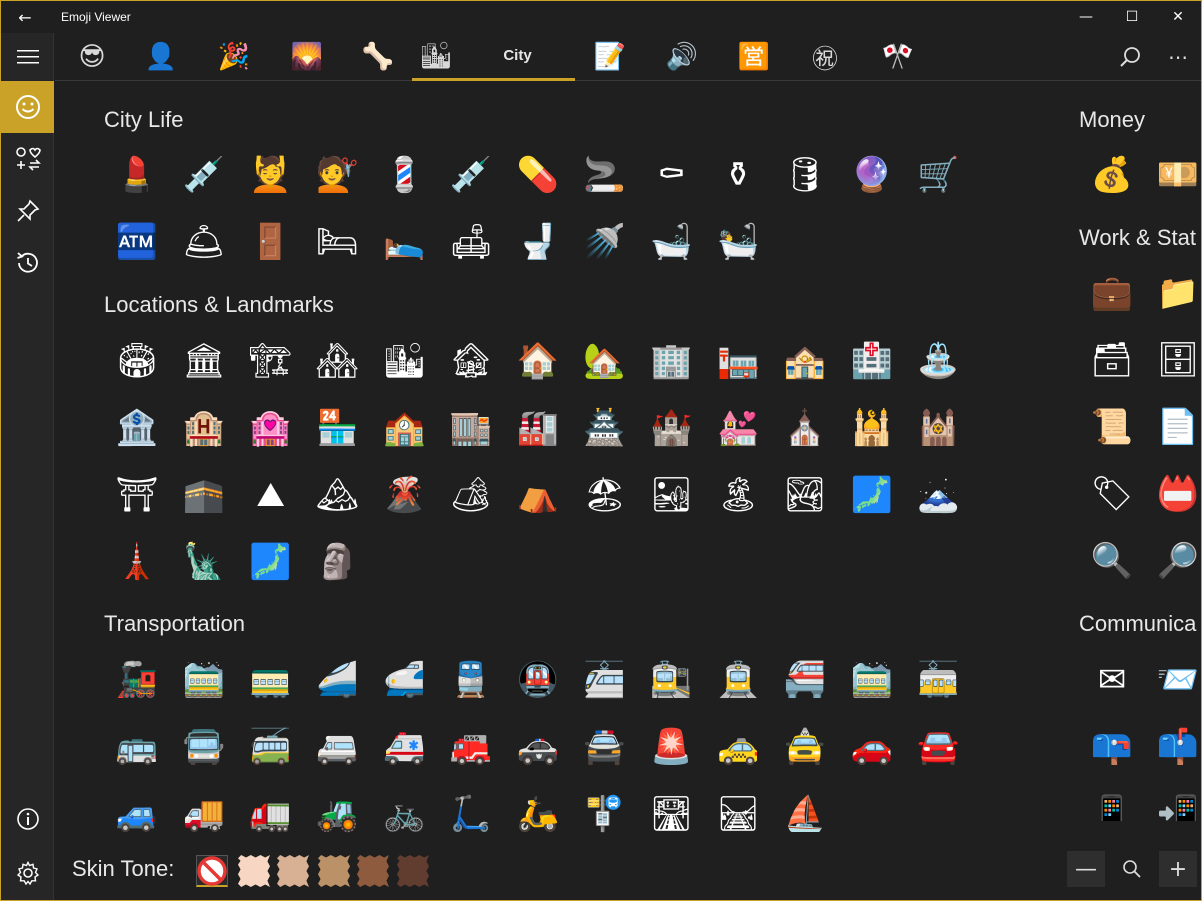  What do you see at coordinates (337, 561) in the screenshot?
I see `emoji-tile: 🗿` at bounding box center [337, 561].